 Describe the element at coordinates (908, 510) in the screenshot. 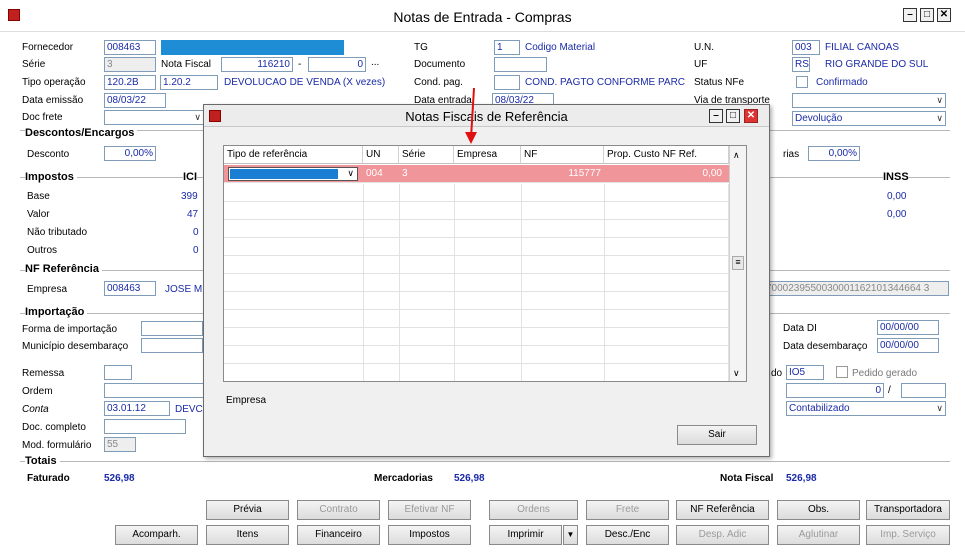

I see `transportadora-button: Transportadora` at that location.